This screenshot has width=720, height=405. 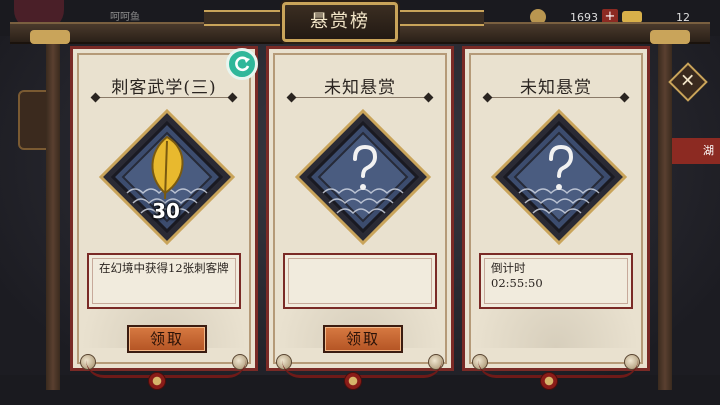 I want to click on title-wing-left, so click(x=249, y=18).